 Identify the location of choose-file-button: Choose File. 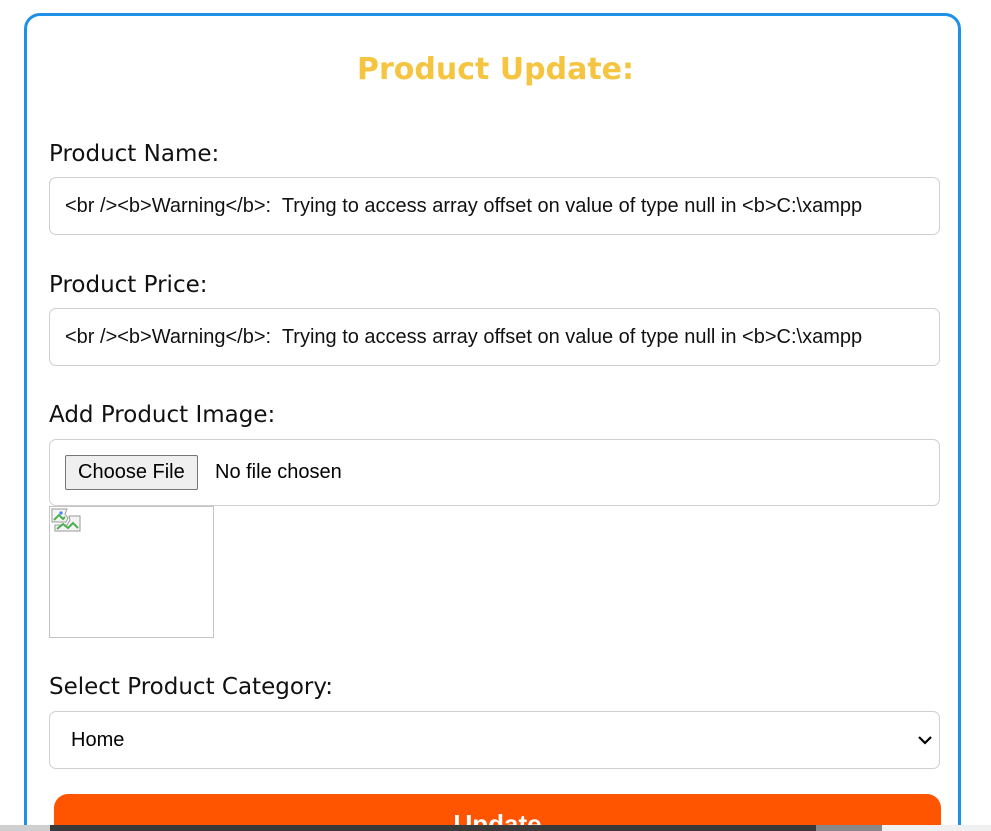
(131, 472).